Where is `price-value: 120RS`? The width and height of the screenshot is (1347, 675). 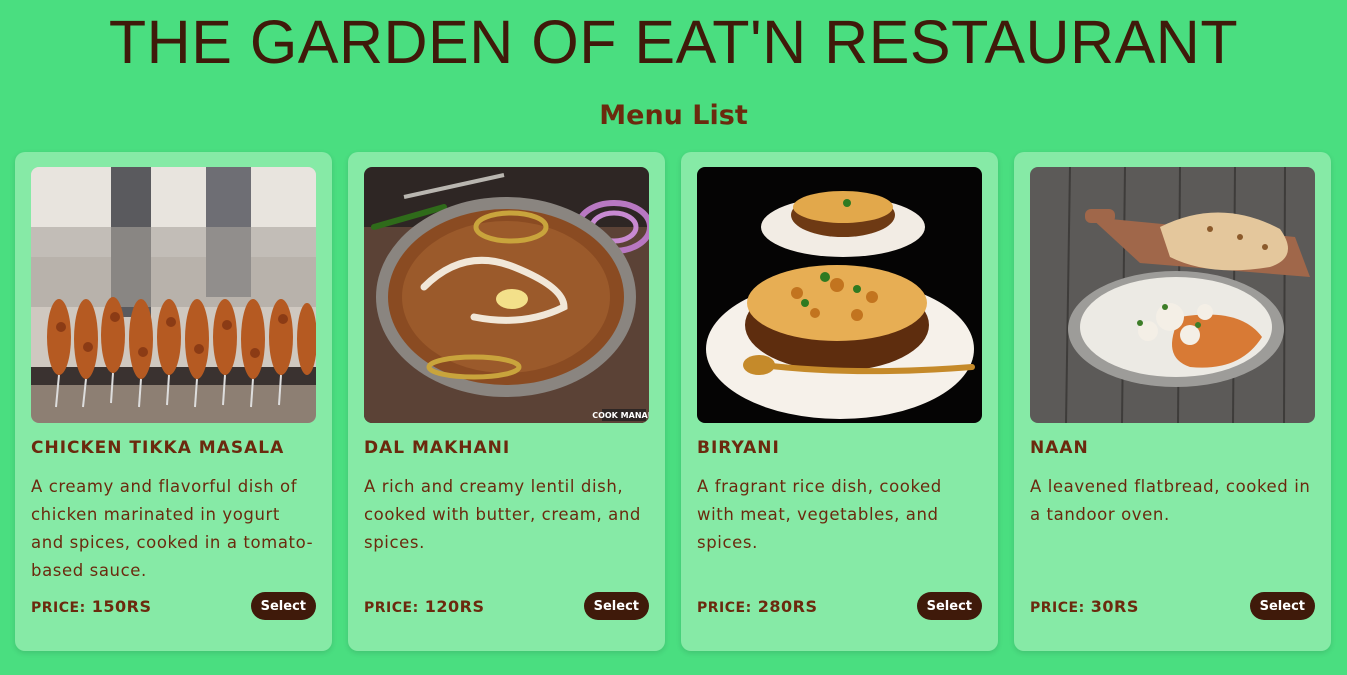 price-value: 120RS is located at coordinates (454, 606).